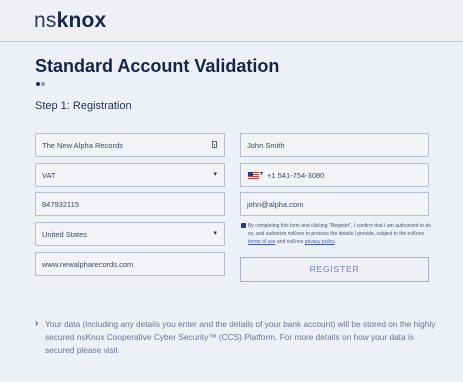 This screenshot has height=382, width=463. Describe the element at coordinates (45, 20) in the screenshot. I see `logo-prefix: ns` at that location.